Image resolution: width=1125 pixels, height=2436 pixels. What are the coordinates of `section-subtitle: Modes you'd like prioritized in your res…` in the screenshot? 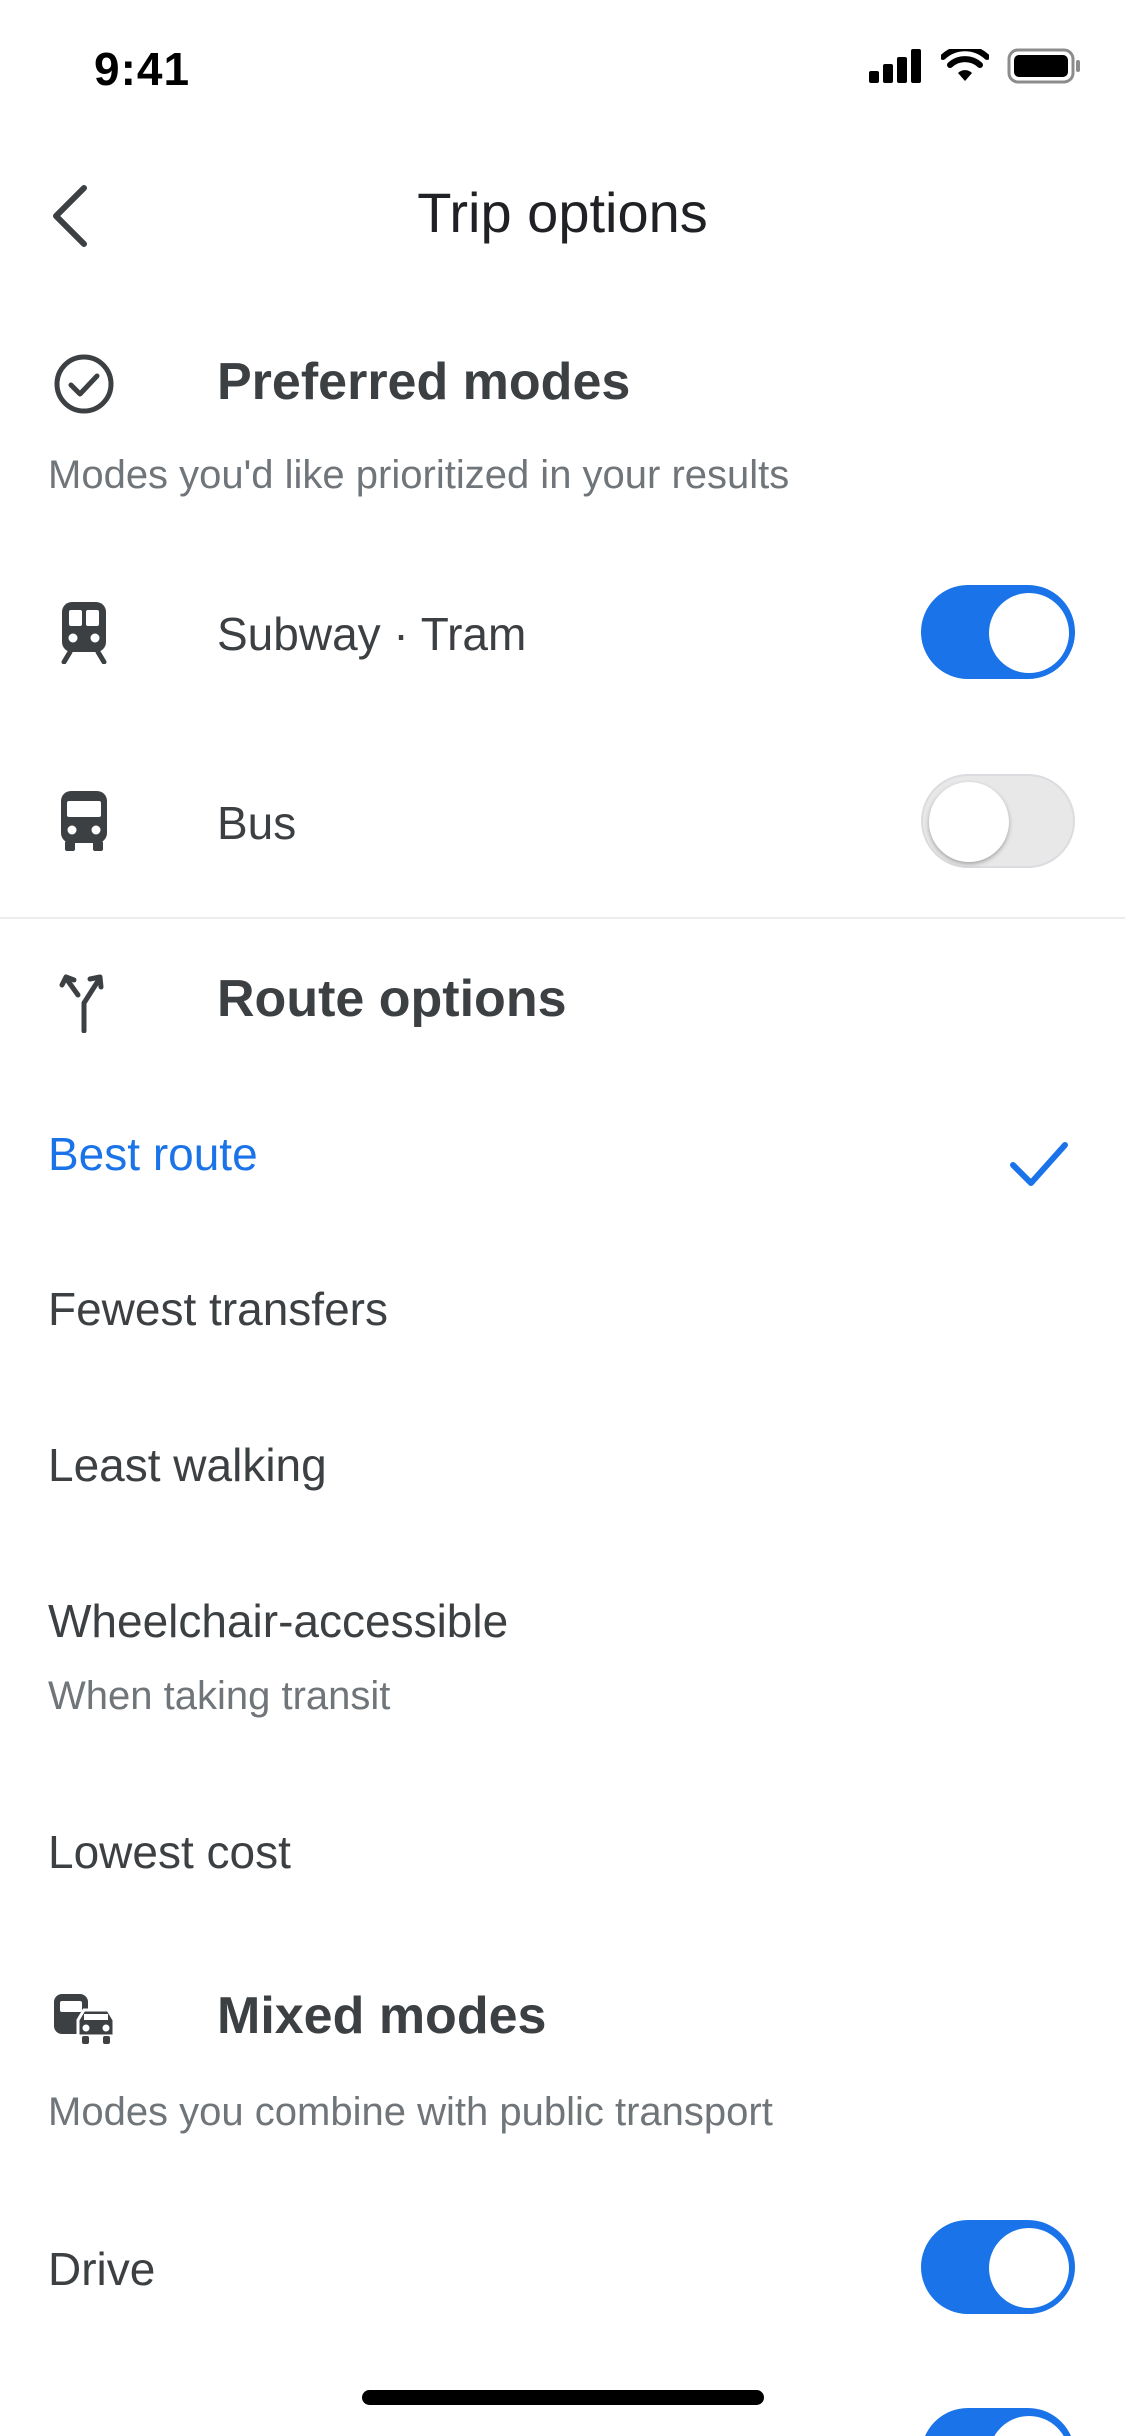 It's located at (419, 475).